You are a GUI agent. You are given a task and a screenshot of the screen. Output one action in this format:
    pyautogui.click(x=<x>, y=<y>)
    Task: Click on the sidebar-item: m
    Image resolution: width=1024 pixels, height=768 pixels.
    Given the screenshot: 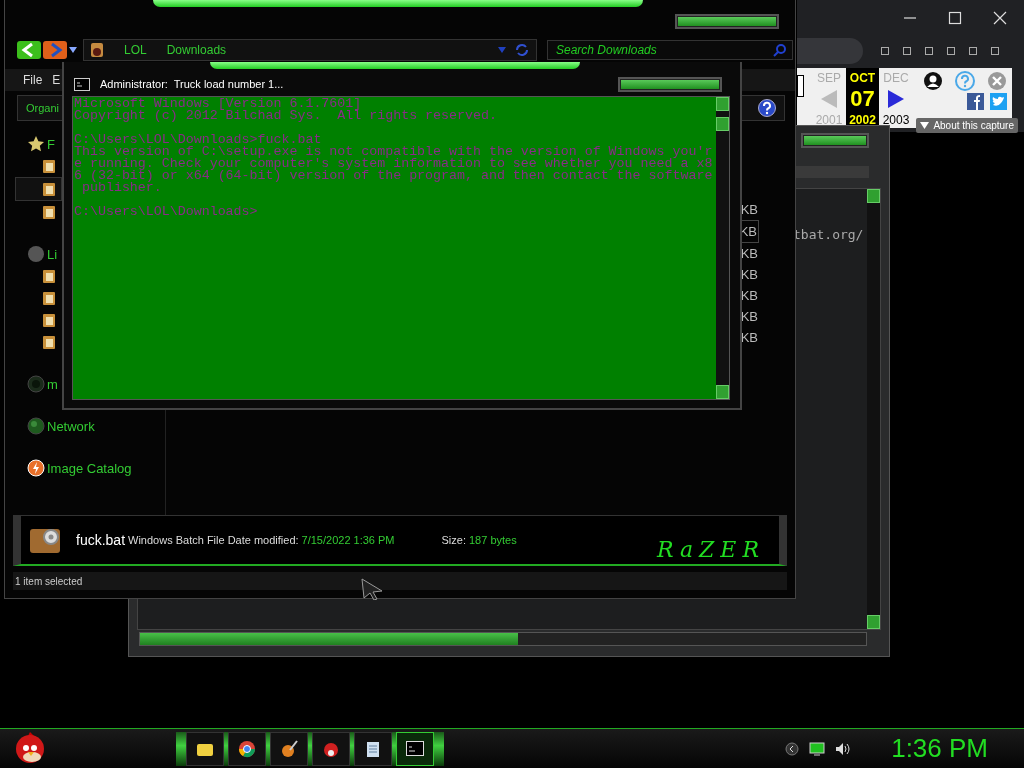 What is the action you would take?
    pyautogui.click(x=31, y=384)
    